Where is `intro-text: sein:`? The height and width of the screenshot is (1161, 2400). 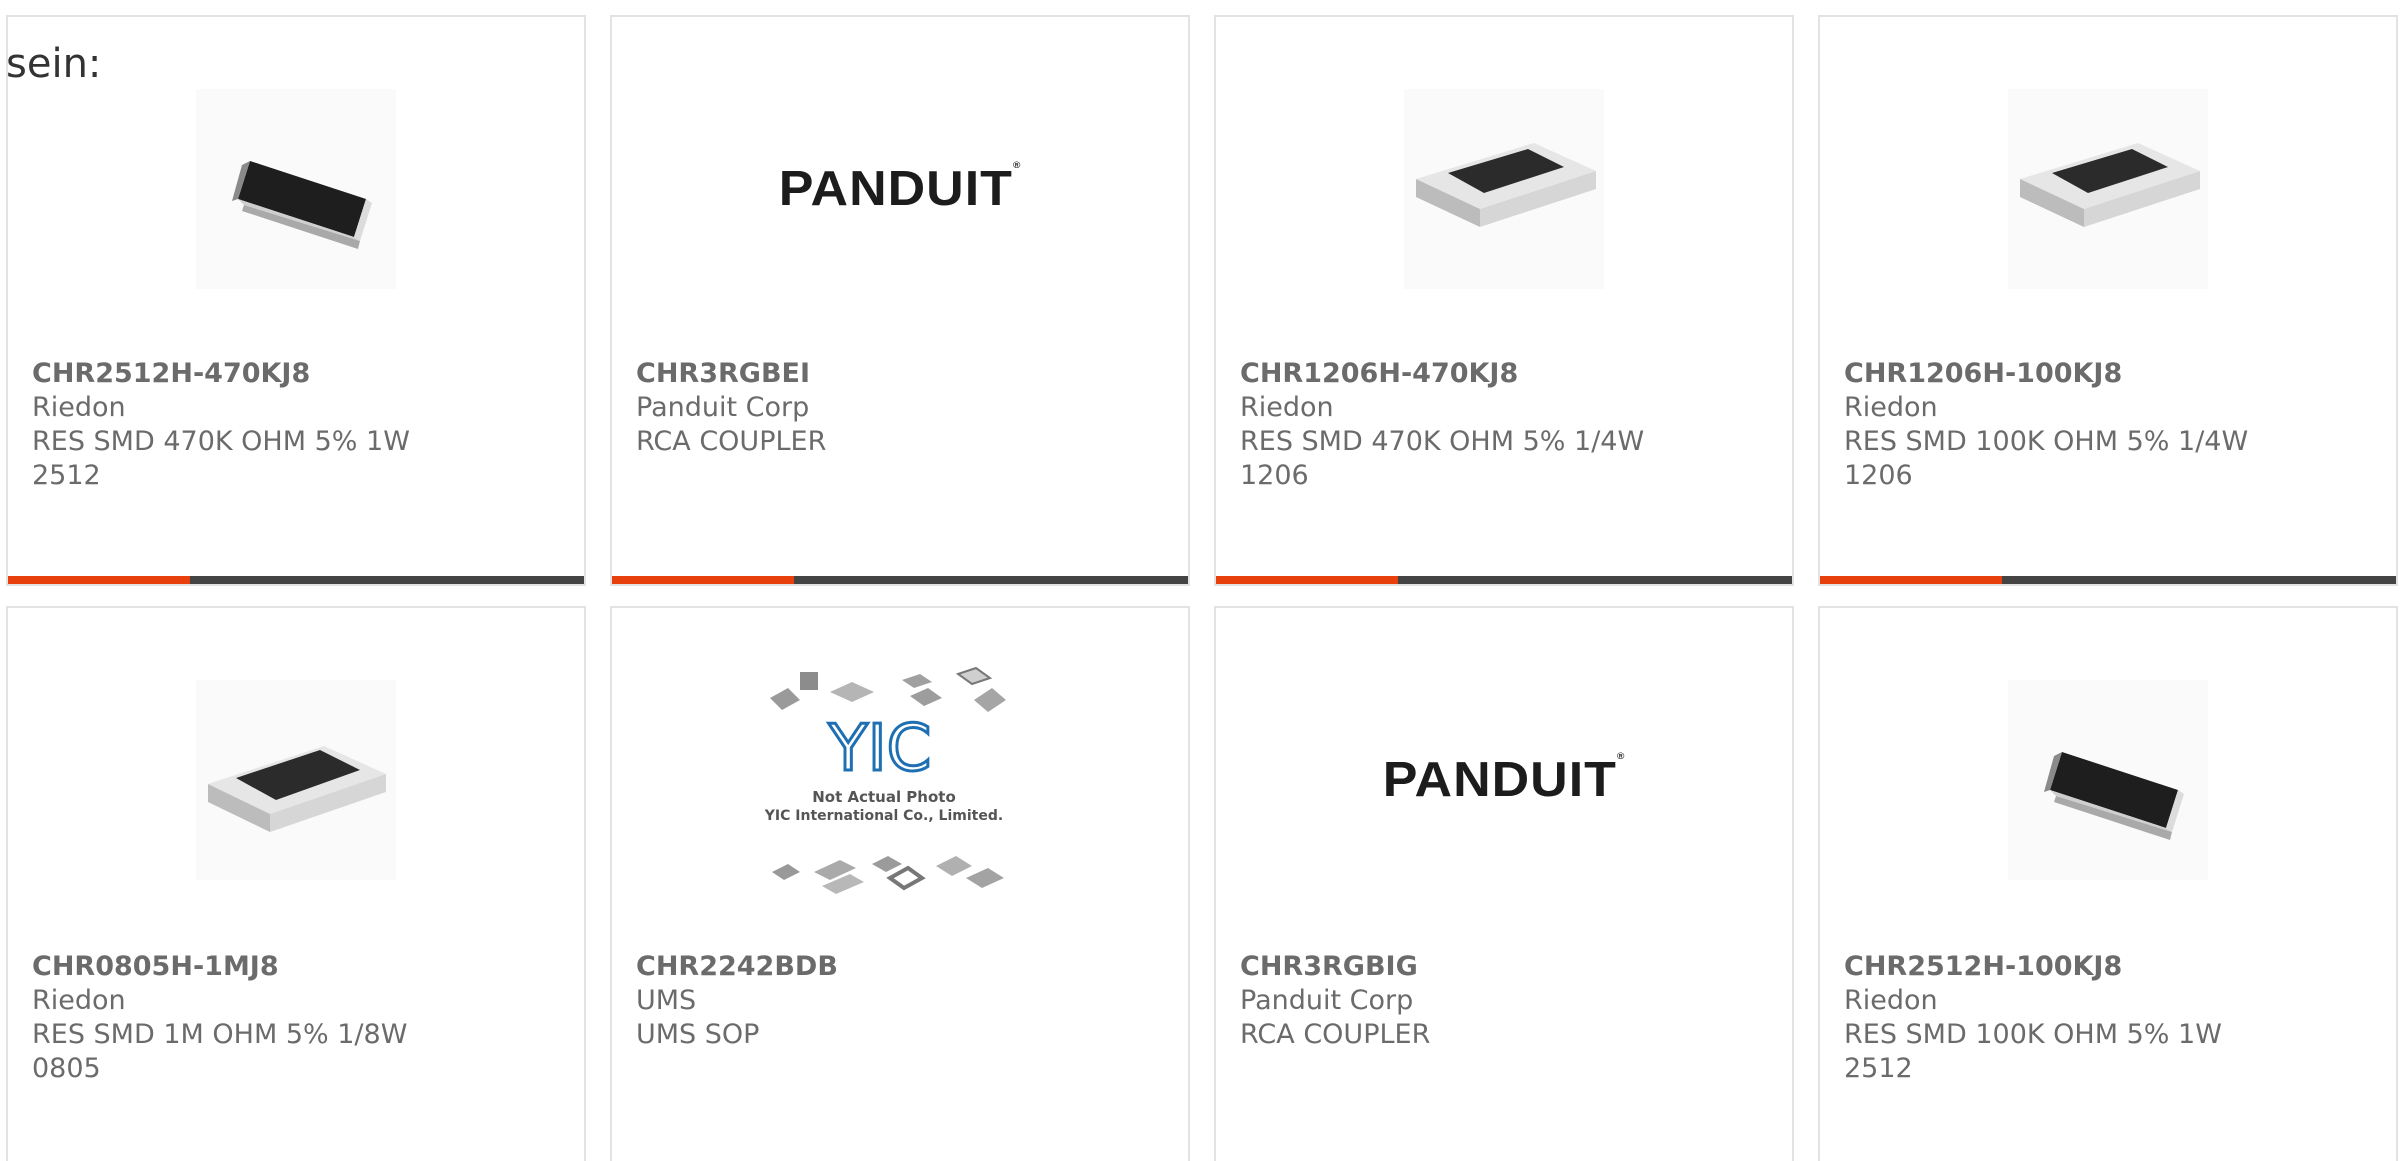
intro-text: sein: is located at coordinates (54, 64).